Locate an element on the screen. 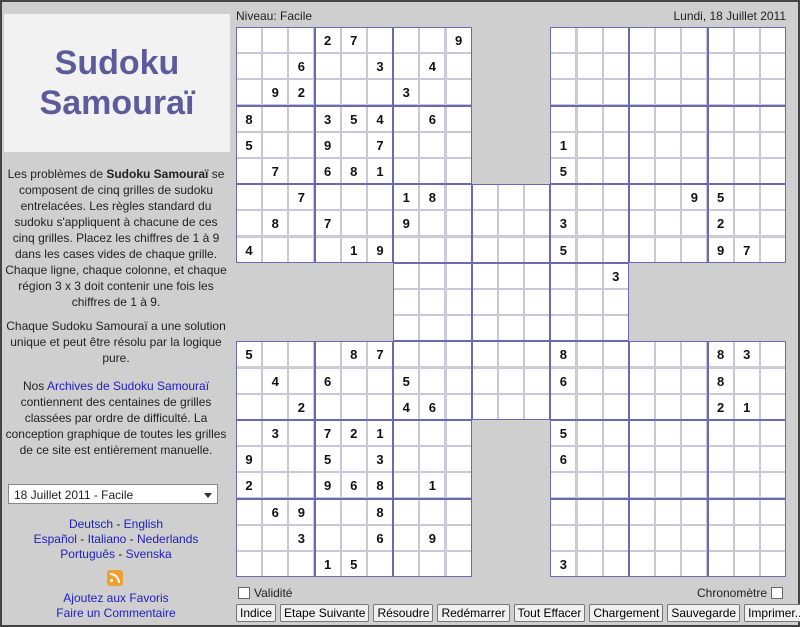 The image size is (800, 627). puzzle-date-select: 18 Juillet 2011 - Facile is located at coordinates (113, 494).